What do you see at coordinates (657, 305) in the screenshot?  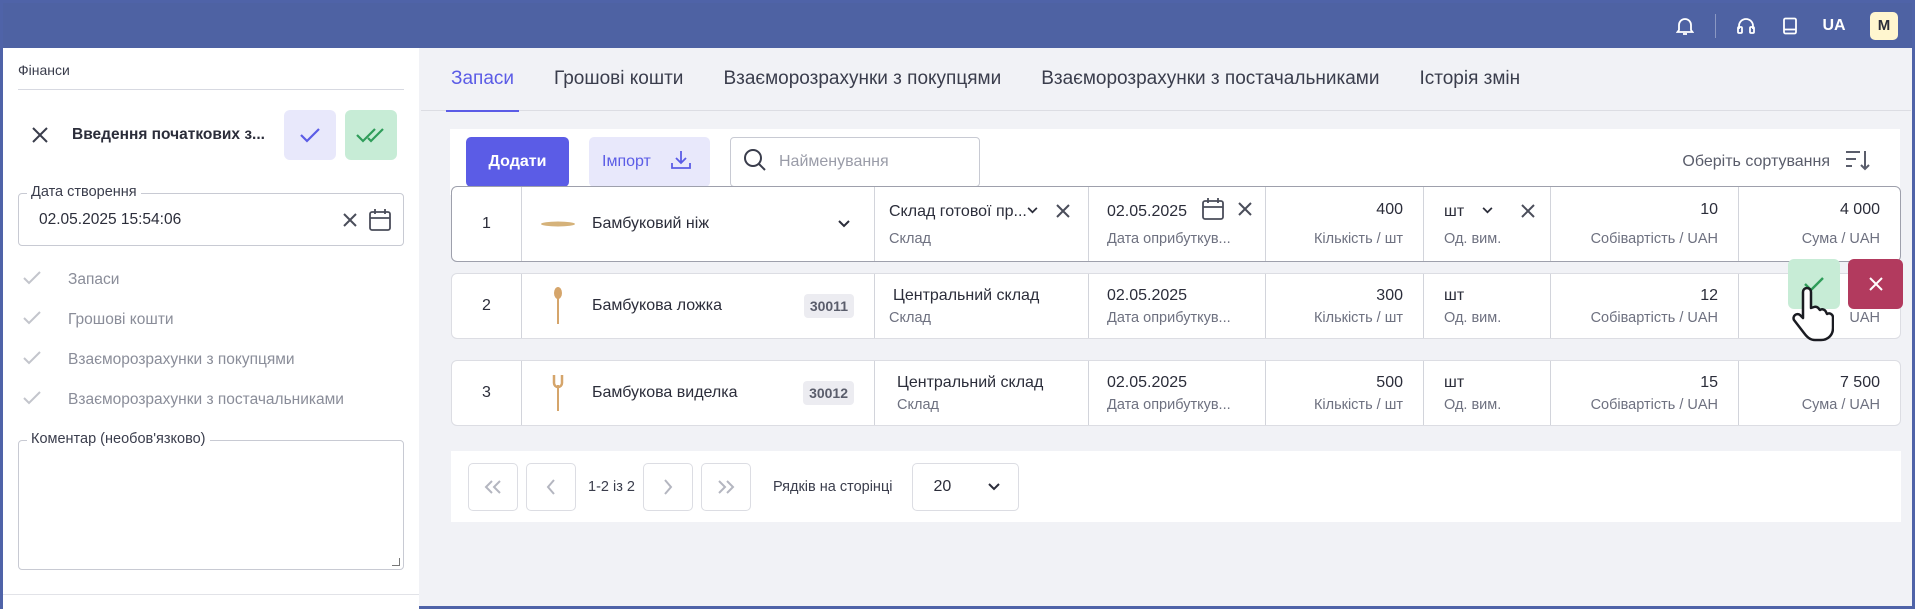 I see `product-name: Бамбукова ложка` at bounding box center [657, 305].